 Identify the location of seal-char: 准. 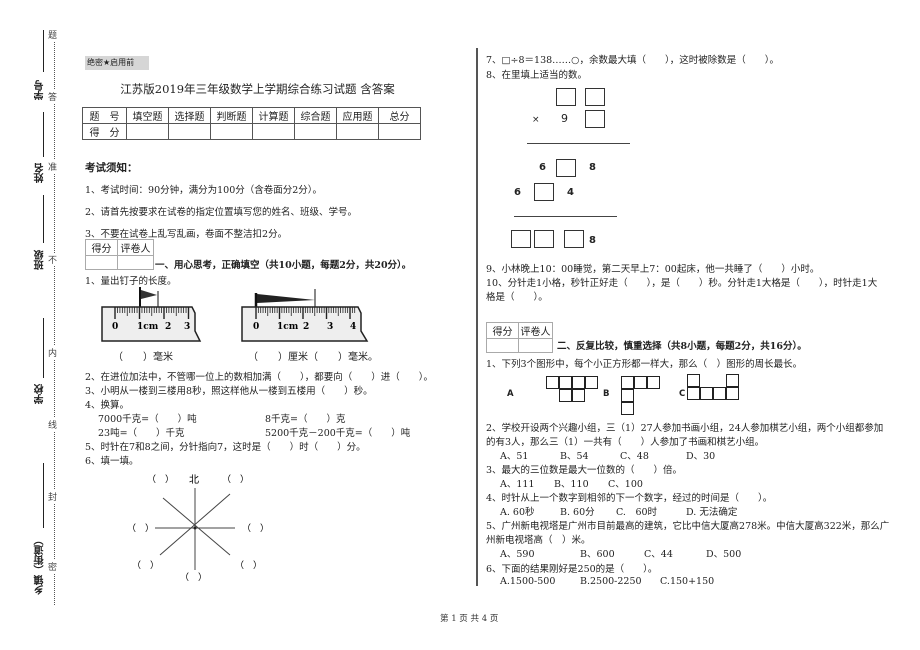
(53, 166).